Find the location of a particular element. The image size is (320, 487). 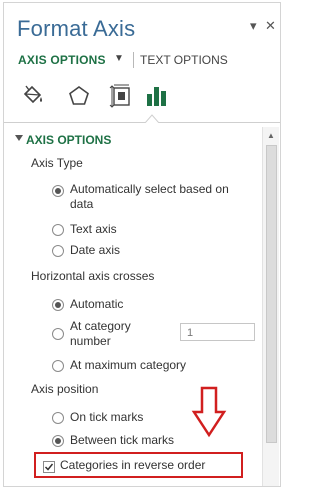

fill-line-icon is located at coordinates (33, 96).